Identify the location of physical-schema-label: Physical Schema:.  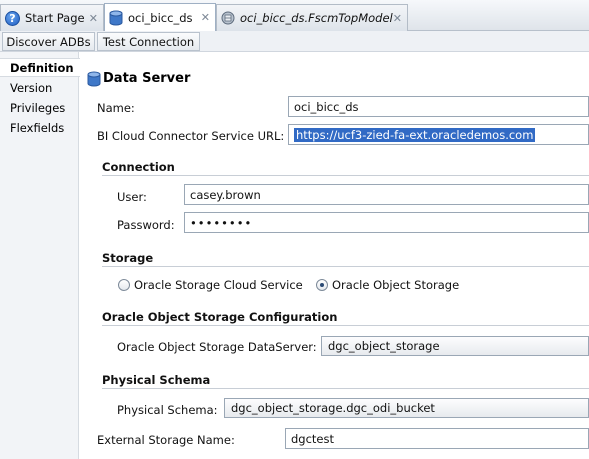
(167, 410).